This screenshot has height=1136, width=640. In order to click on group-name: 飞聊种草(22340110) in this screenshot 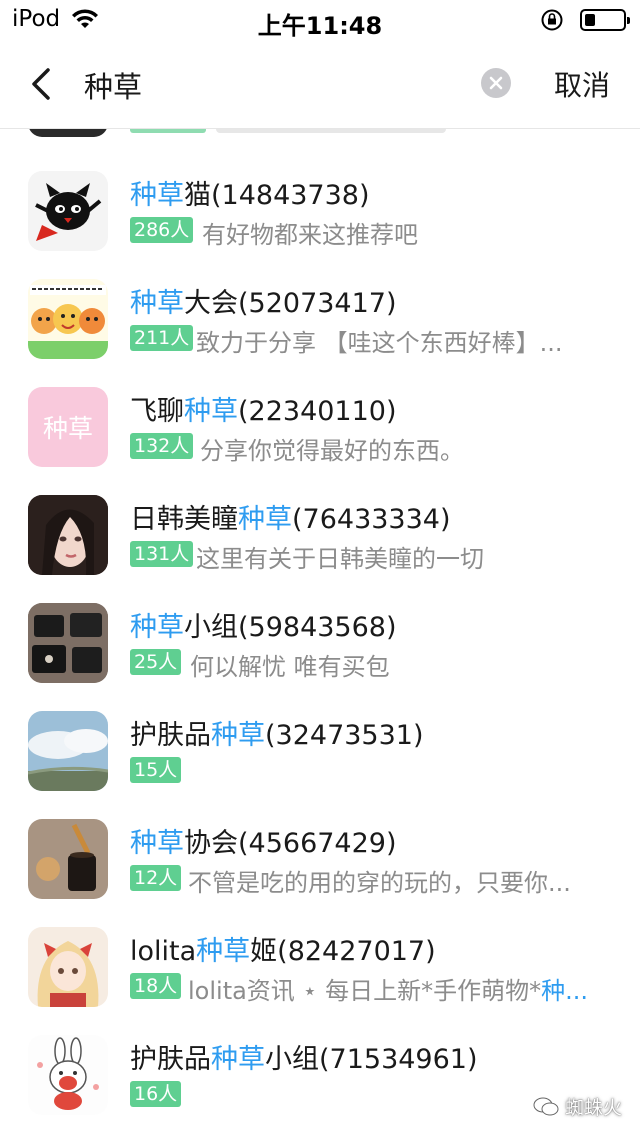, I will do `click(263, 411)`.